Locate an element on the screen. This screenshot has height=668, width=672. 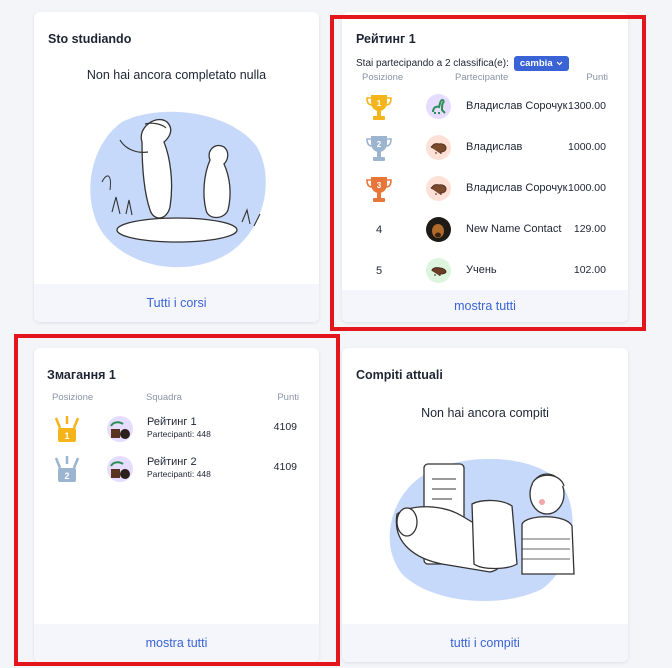
silver-medal-icon: 2 is located at coordinates (67, 469).